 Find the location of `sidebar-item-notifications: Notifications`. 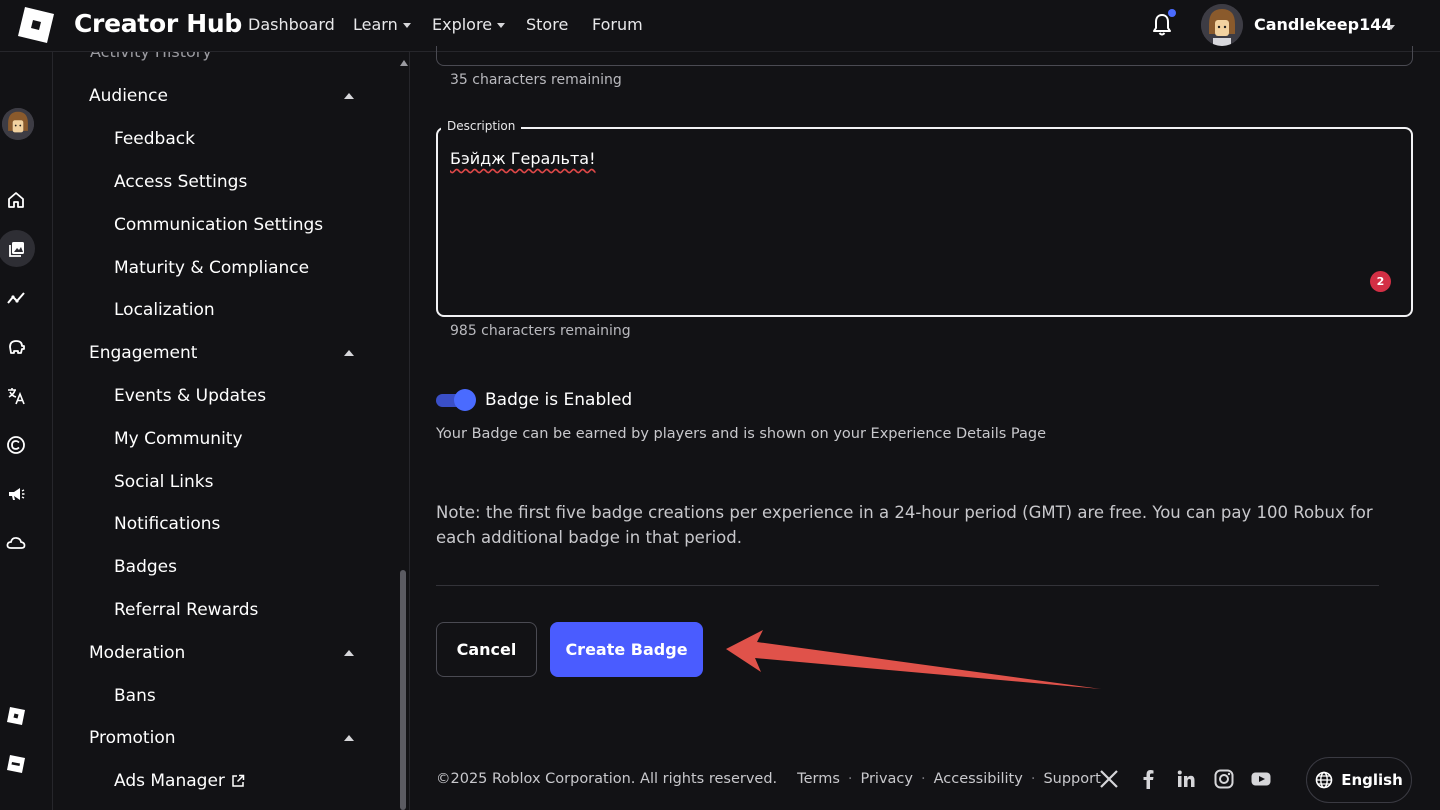

sidebar-item-notifications: Notifications is located at coordinates (167, 524).